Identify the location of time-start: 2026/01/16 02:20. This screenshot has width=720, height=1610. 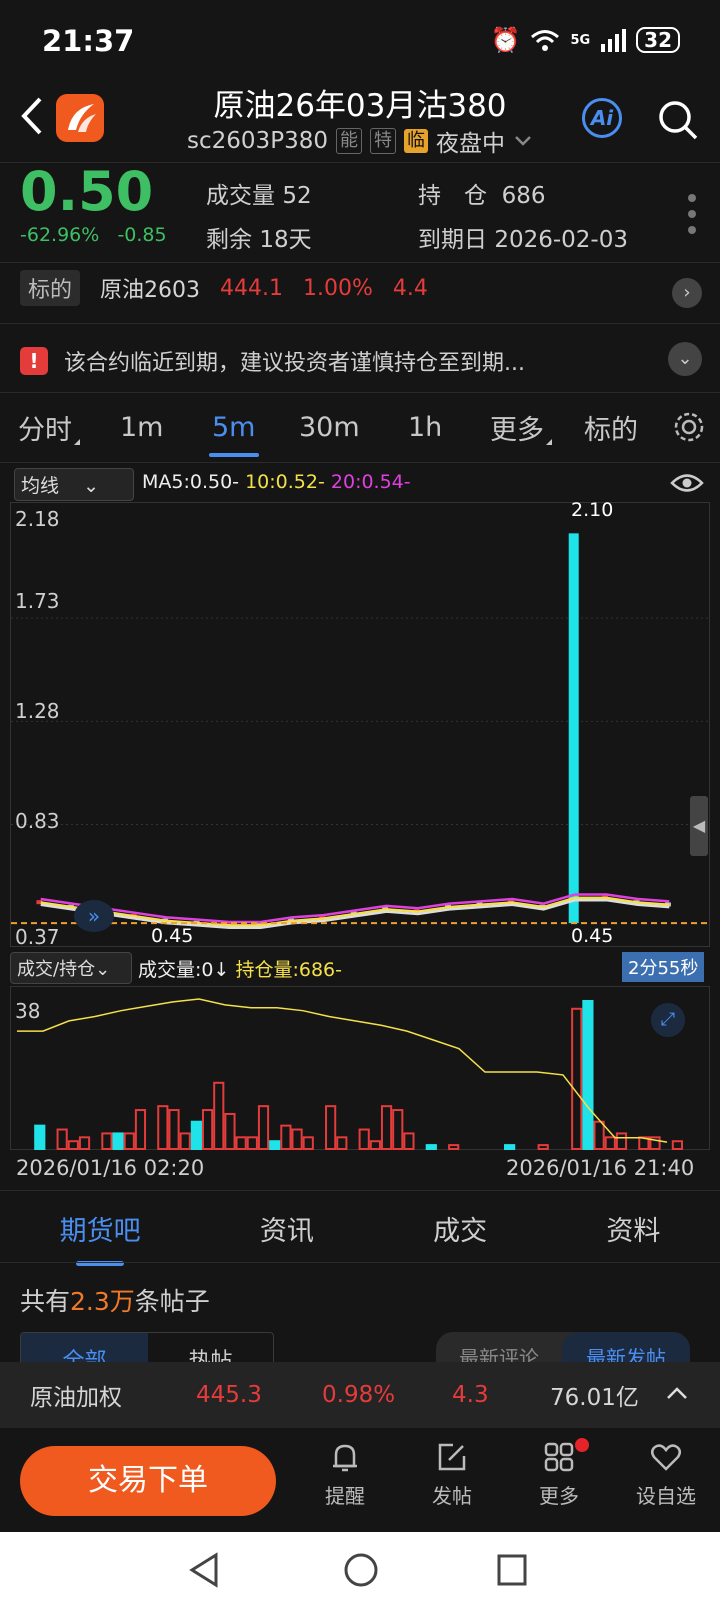
(110, 1168).